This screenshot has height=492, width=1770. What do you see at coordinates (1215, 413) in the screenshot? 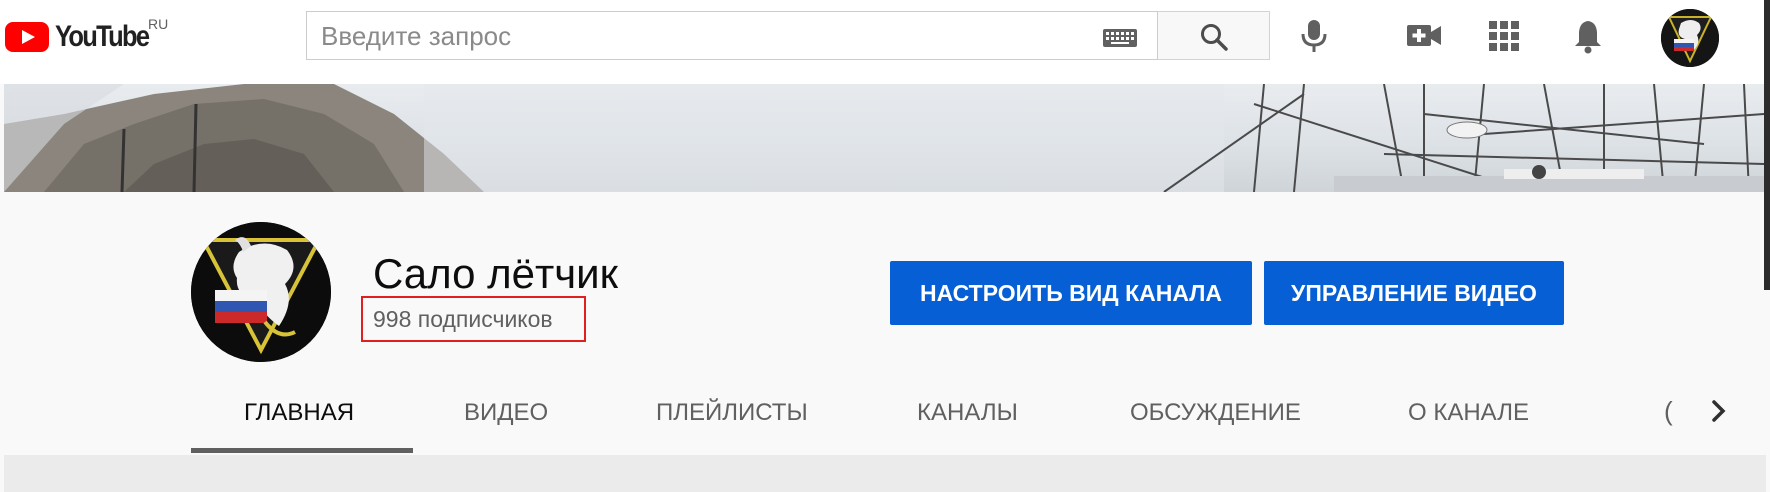
I see `tab-discussion: ОБСУЖДЕНИЕ` at bounding box center [1215, 413].